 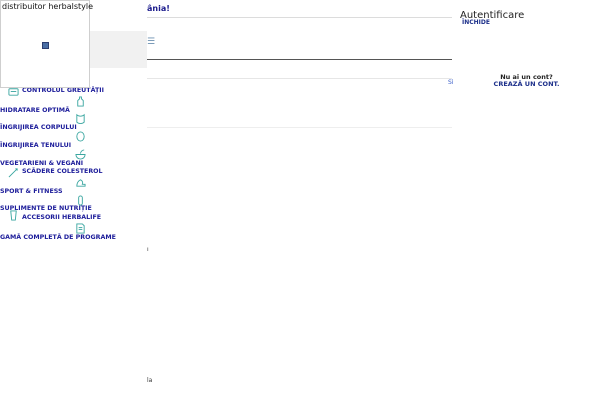 I want to click on close-button: ÎNCHIDE, so click(x=476, y=22).